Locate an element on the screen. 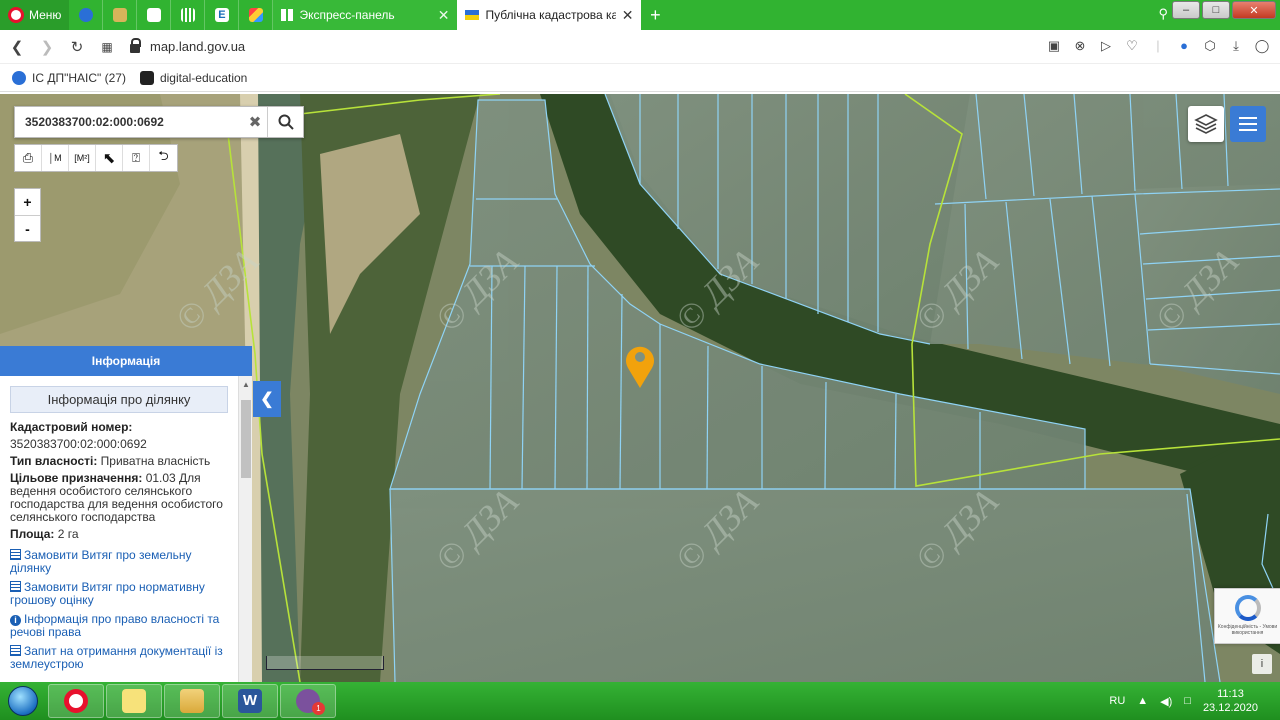  scroll-up-icon: ▲ is located at coordinates (246, 384).